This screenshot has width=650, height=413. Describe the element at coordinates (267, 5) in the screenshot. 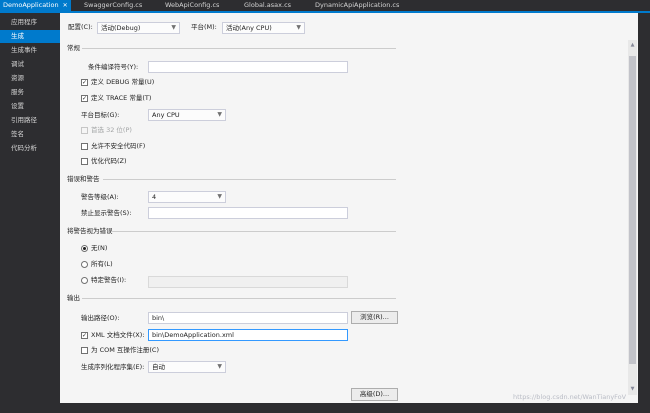

I see `tab-global-asax: Global.asax.cs` at that location.